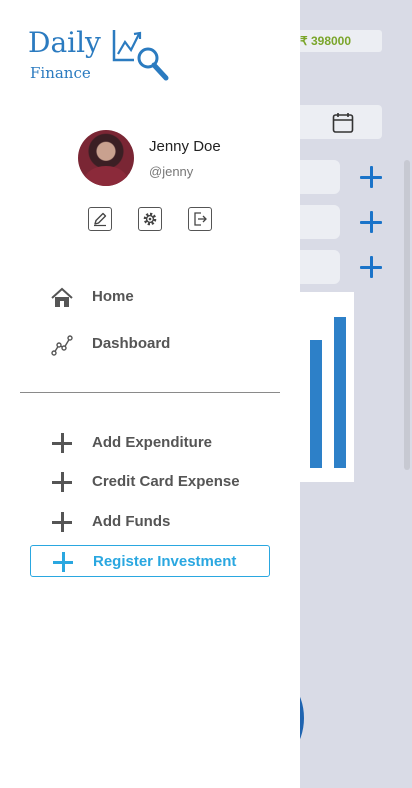 Image resolution: width=412 pixels, height=788 pixels. I want to click on calendar-icon, so click(343, 123).